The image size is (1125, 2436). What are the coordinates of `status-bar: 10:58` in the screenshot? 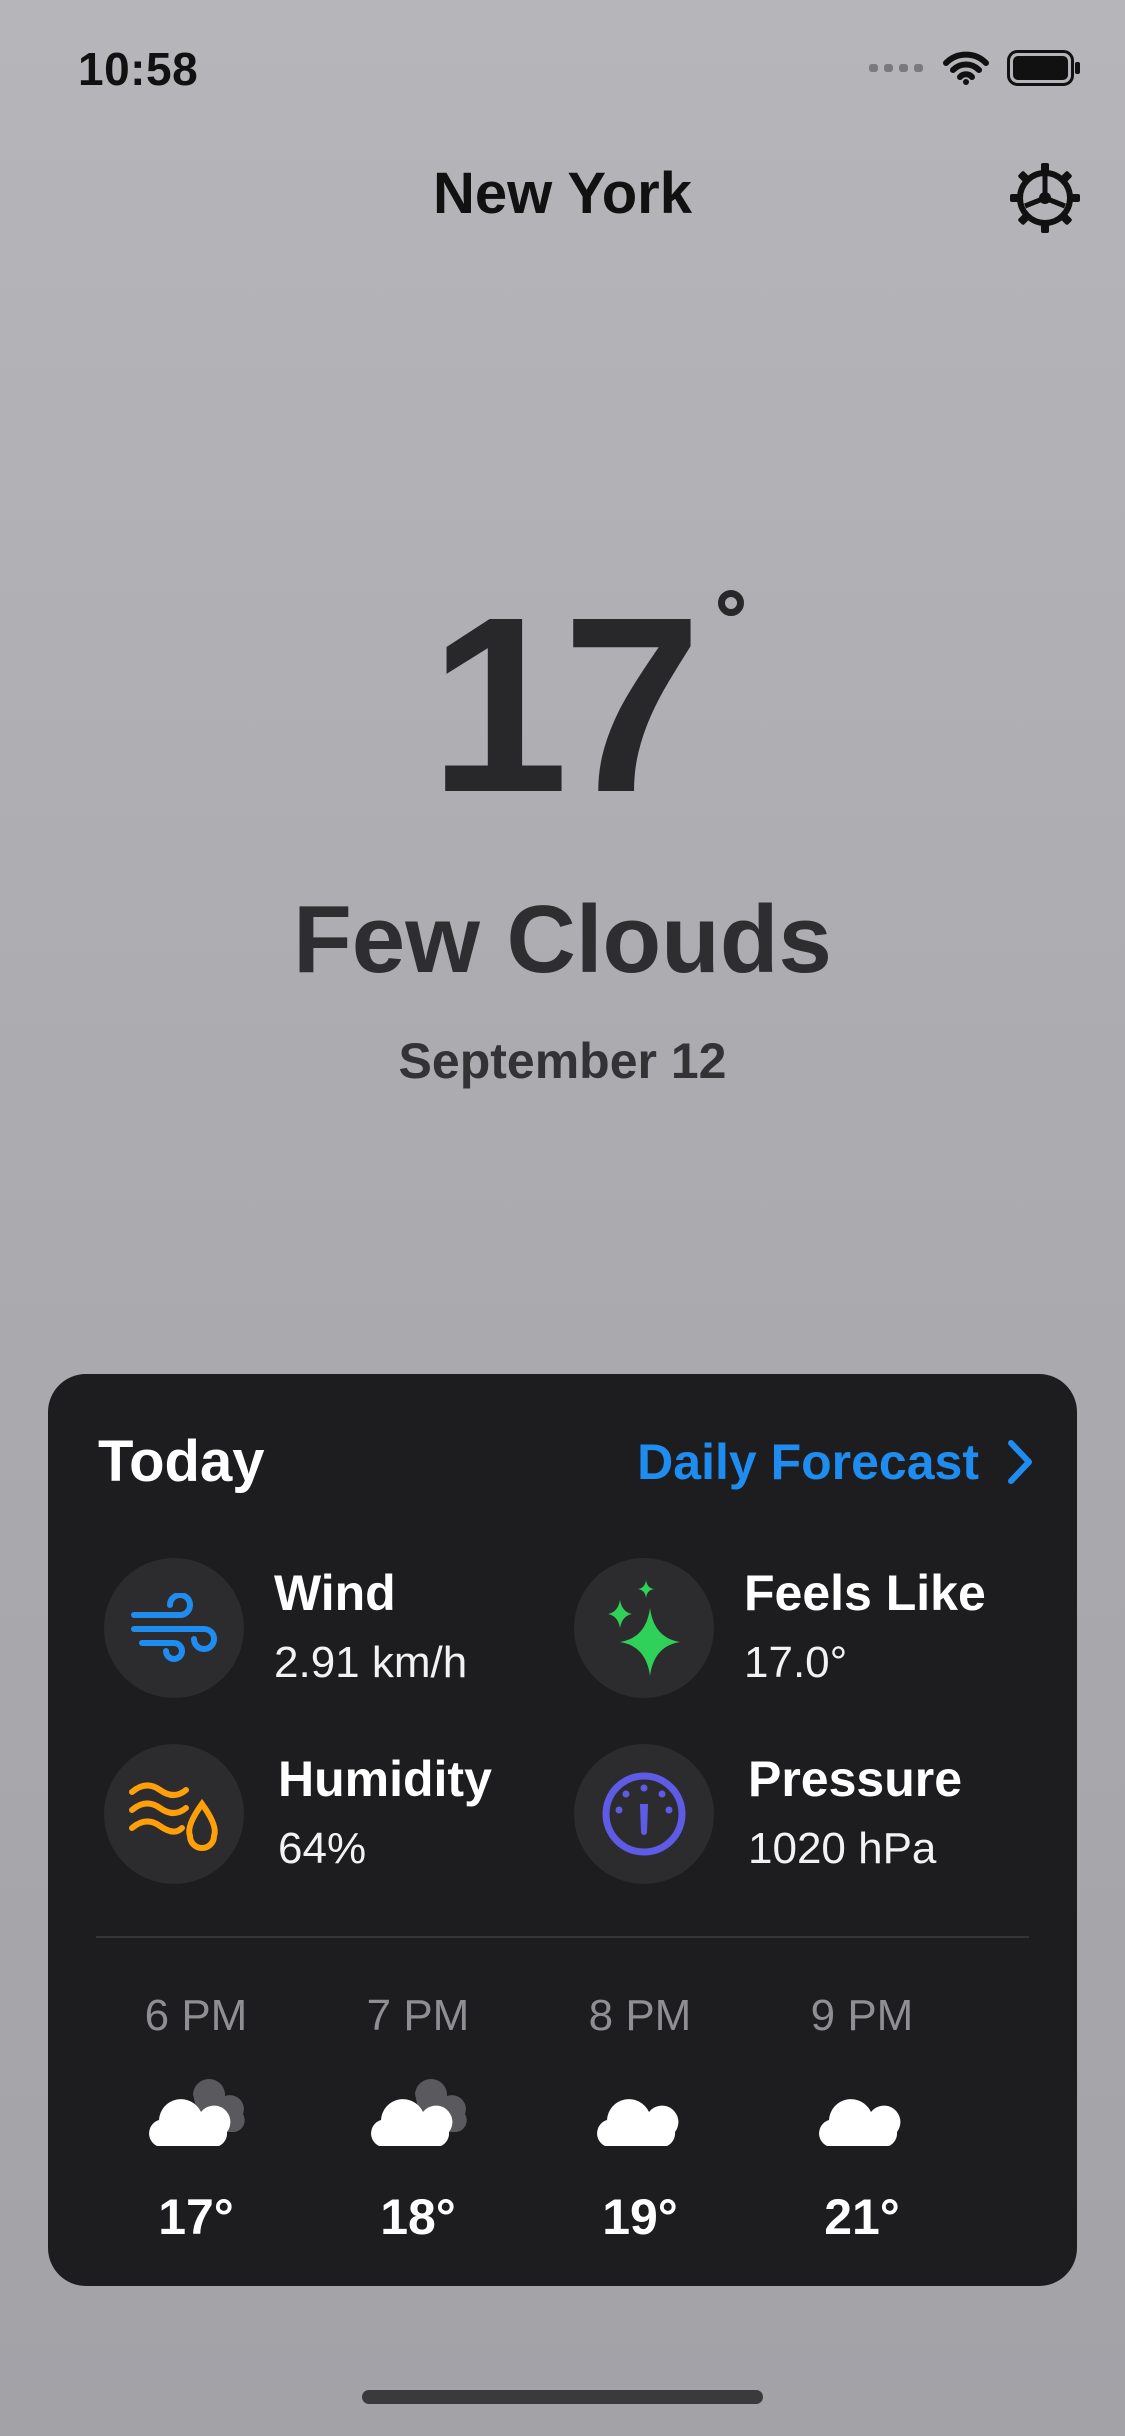 It's located at (562, 70).